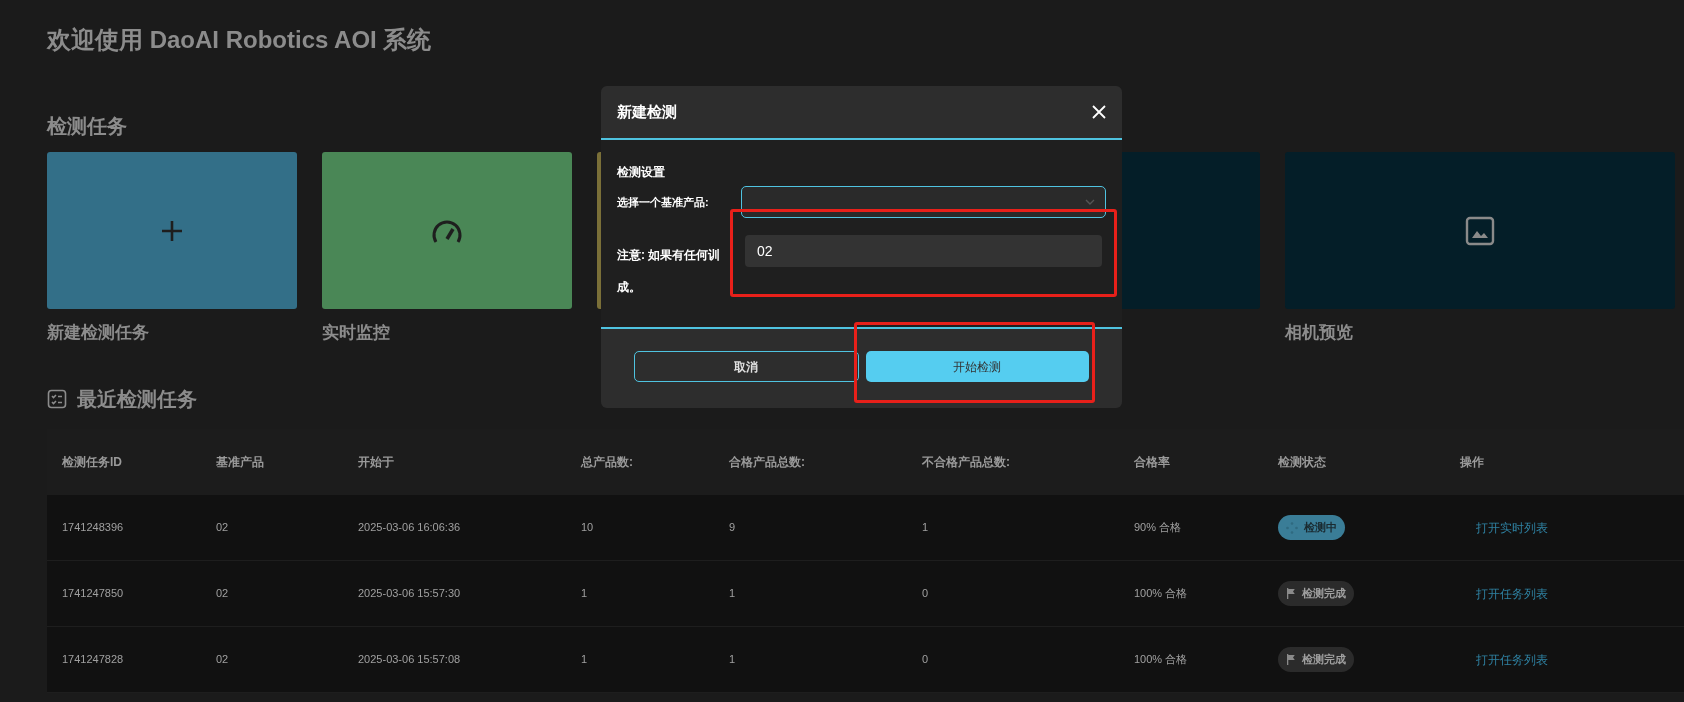 Image resolution: width=1684 pixels, height=702 pixels. What do you see at coordinates (923, 202) in the screenshot?
I see `product-select` at bounding box center [923, 202].